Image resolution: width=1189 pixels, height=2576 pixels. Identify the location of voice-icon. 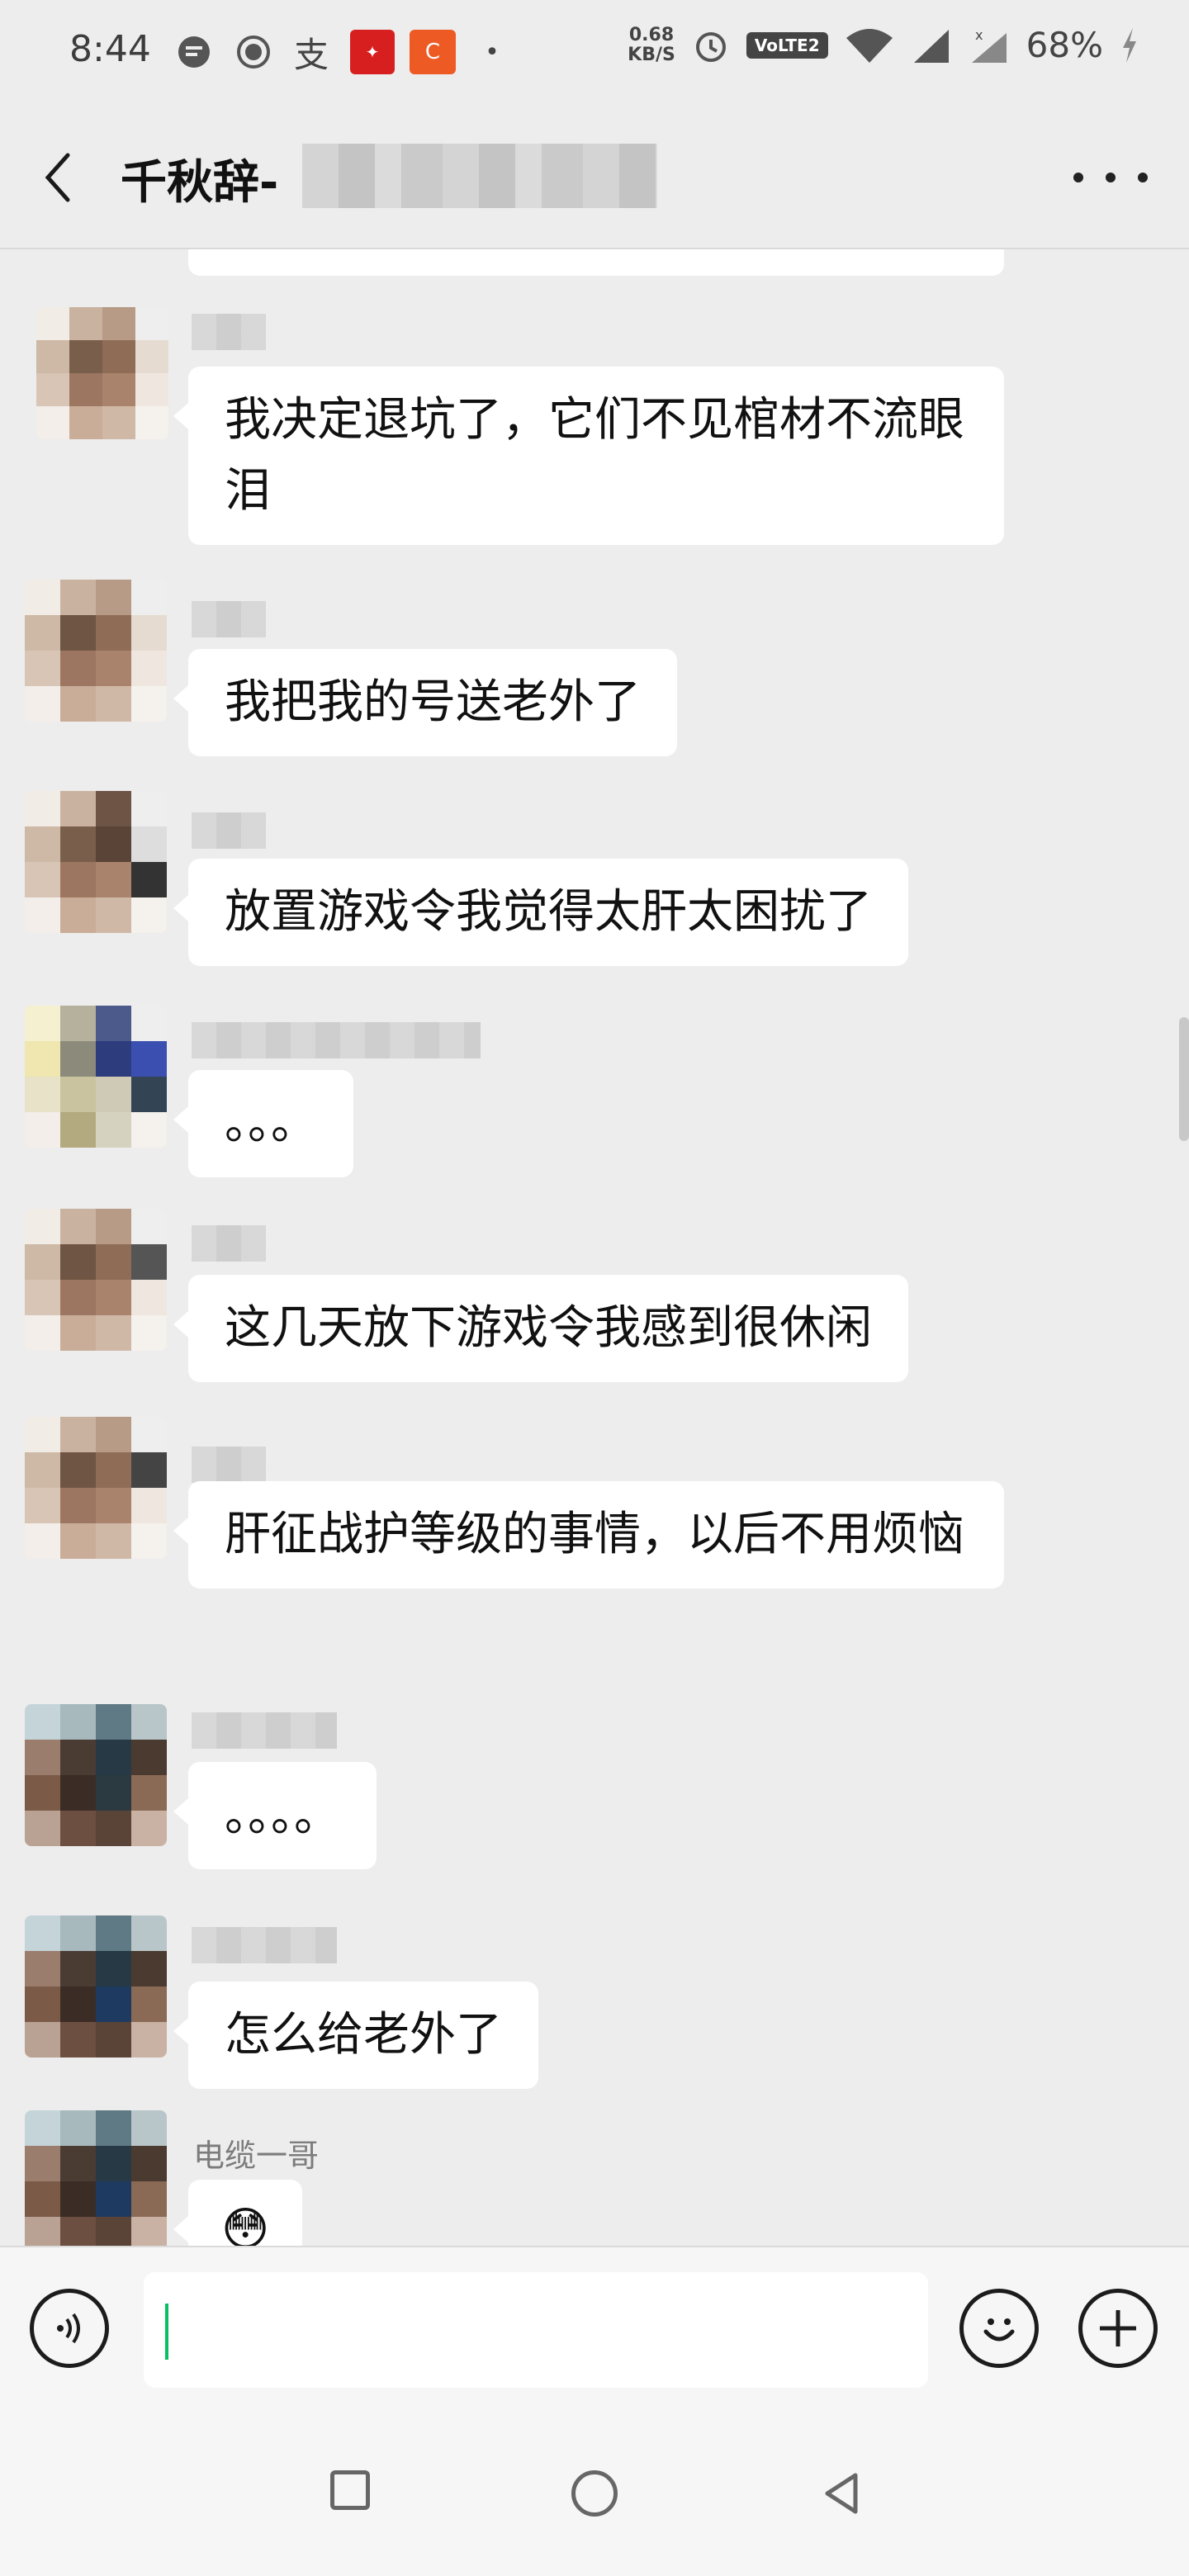
(68, 2328).